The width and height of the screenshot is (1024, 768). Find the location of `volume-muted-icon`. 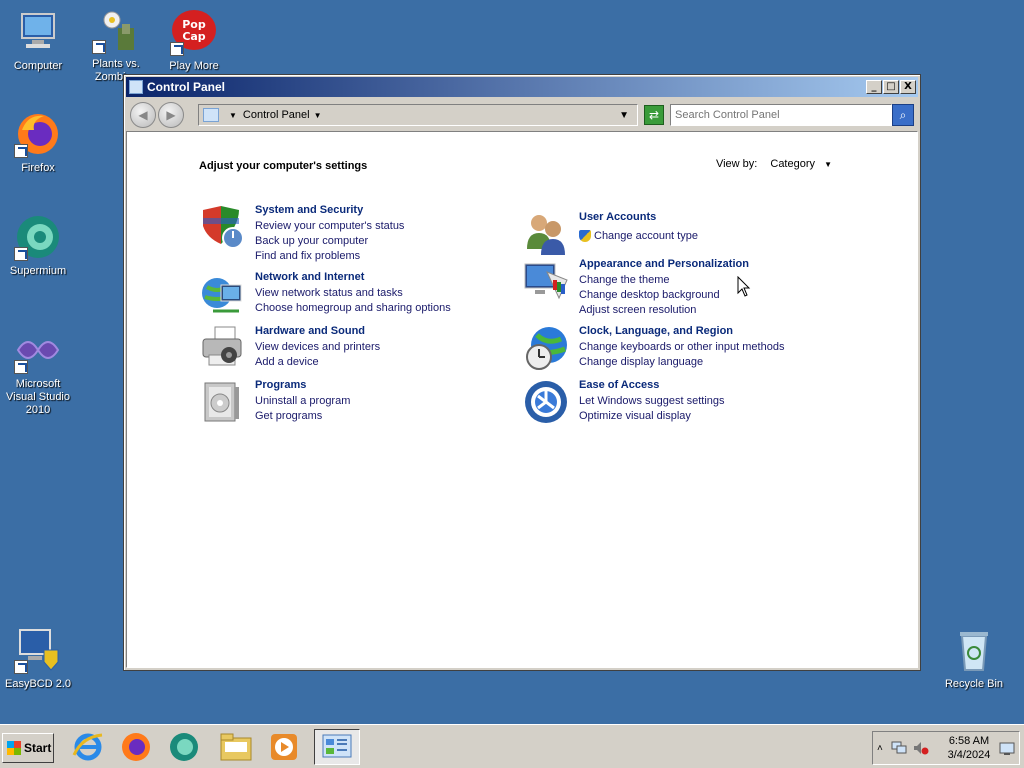

volume-muted-icon is located at coordinates (921, 748).